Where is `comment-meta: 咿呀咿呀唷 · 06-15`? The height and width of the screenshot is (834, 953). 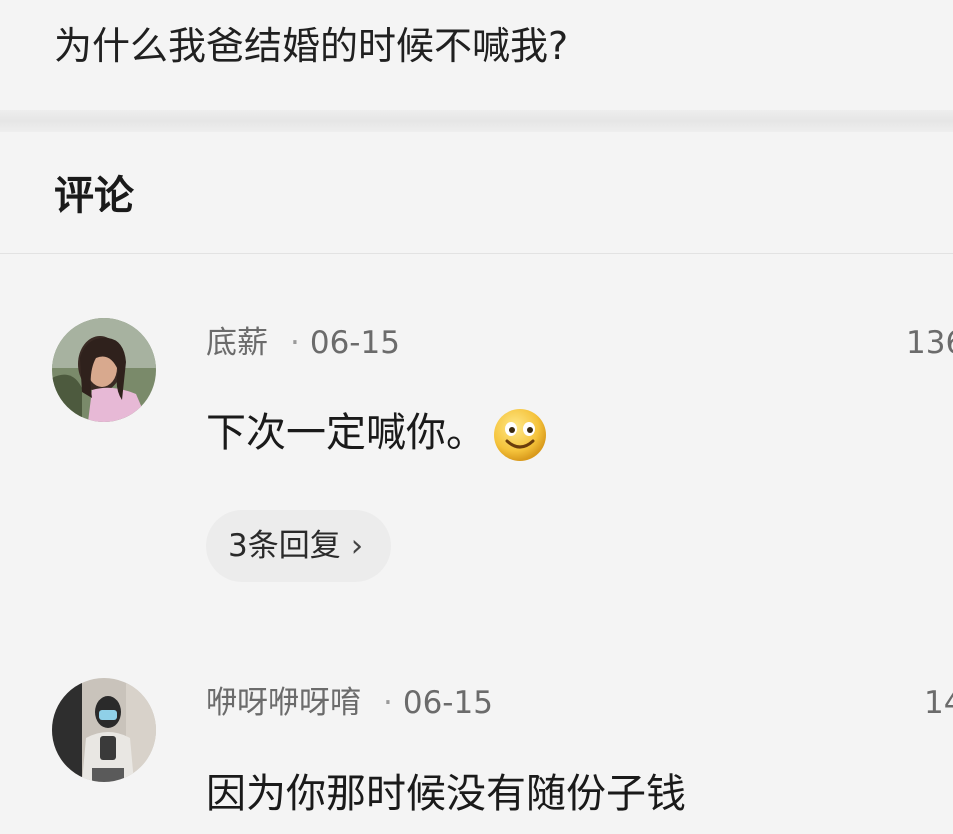 comment-meta: 咿呀咿呀唷 · 06-15 is located at coordinates (349, 703).